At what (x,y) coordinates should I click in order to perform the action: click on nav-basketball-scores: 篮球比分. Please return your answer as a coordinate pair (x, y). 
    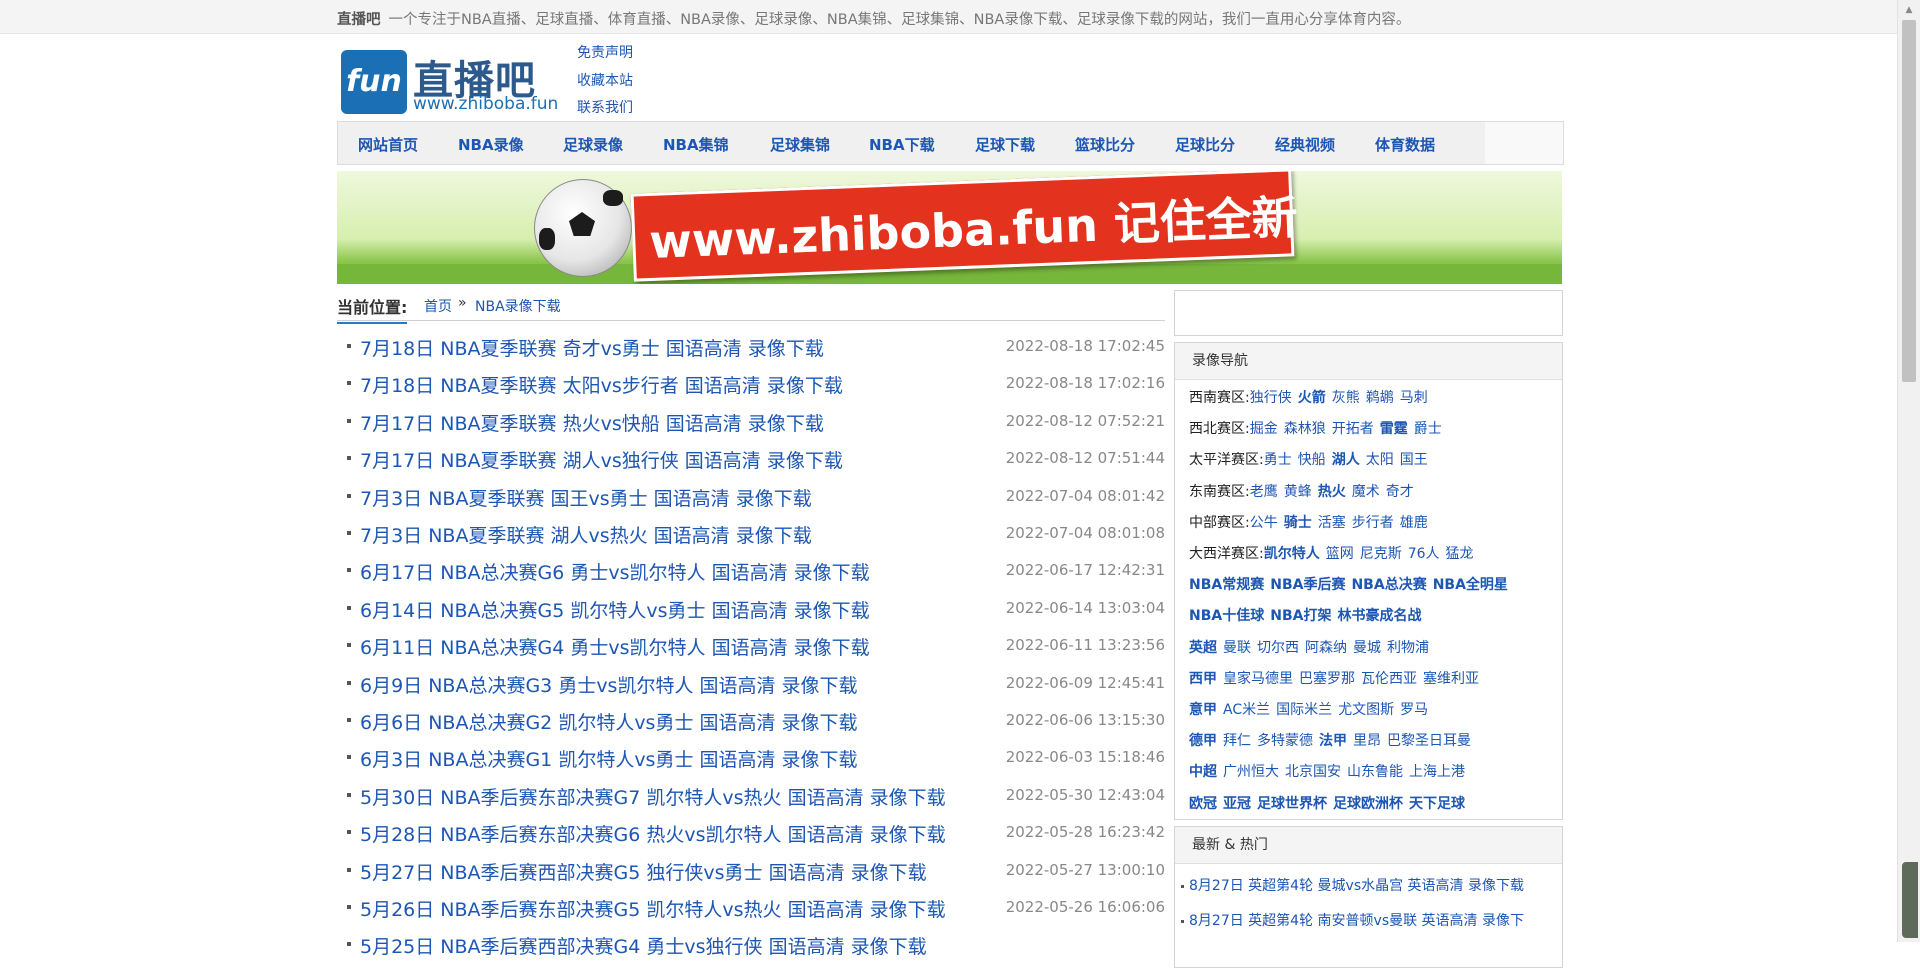
    Looking at the image, I should click on (1105, 144).